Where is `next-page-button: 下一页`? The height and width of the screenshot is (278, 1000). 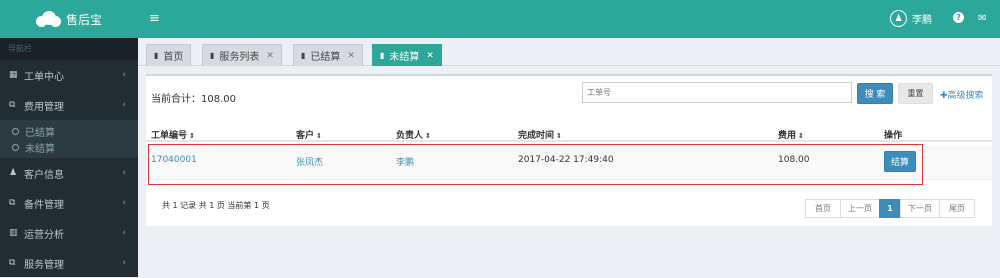 next-page-button: 下一页 is located at coordinates (920, 208).